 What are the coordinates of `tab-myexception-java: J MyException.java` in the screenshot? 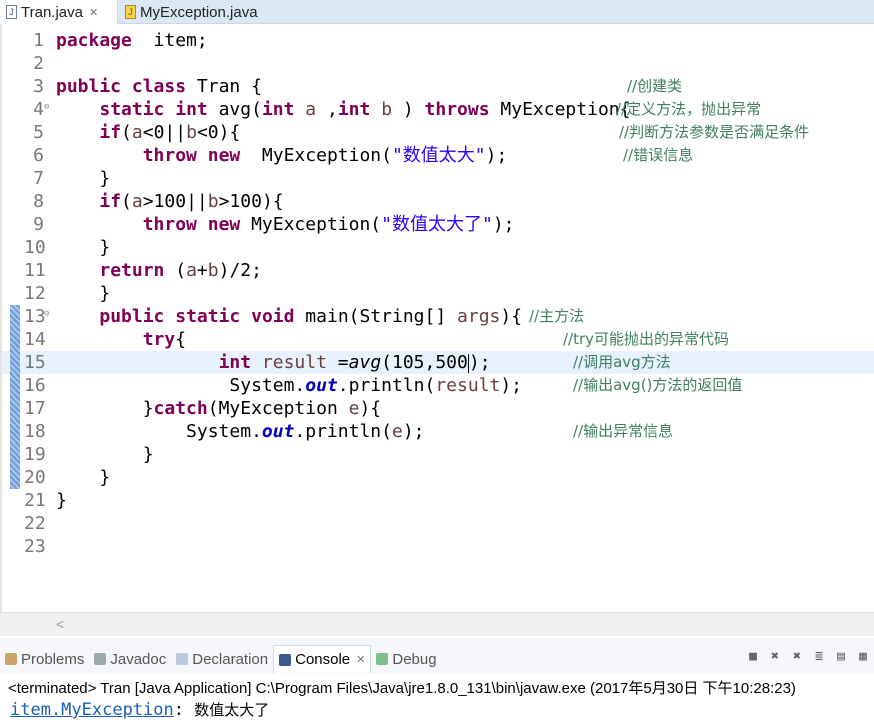 It's located at (191, 12).